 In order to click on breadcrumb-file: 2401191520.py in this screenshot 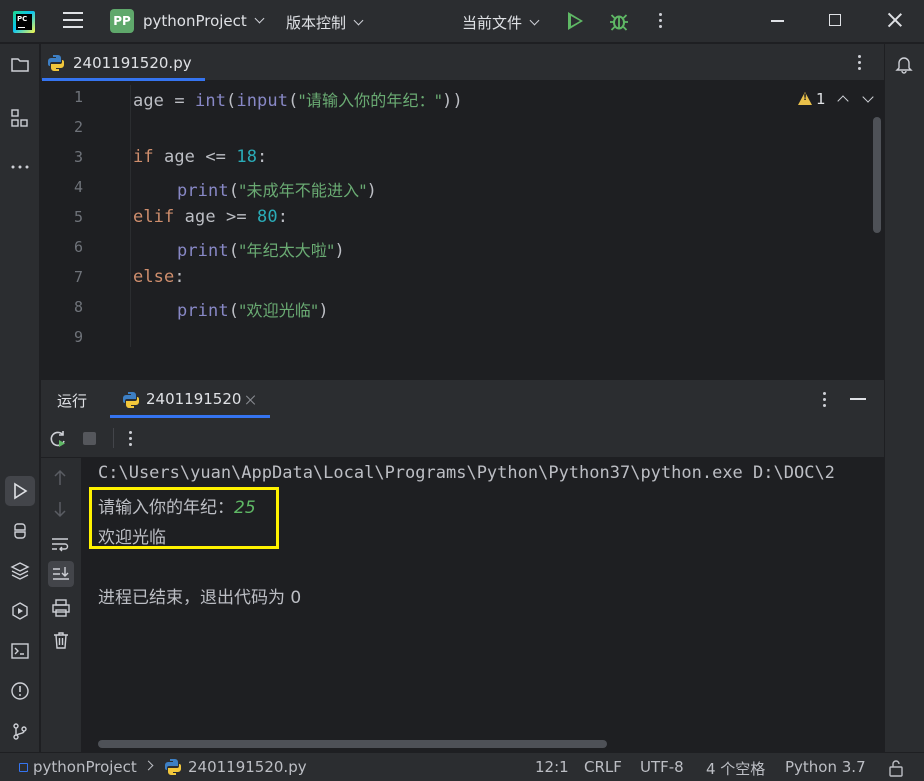, I will do `click(247, 767)`.